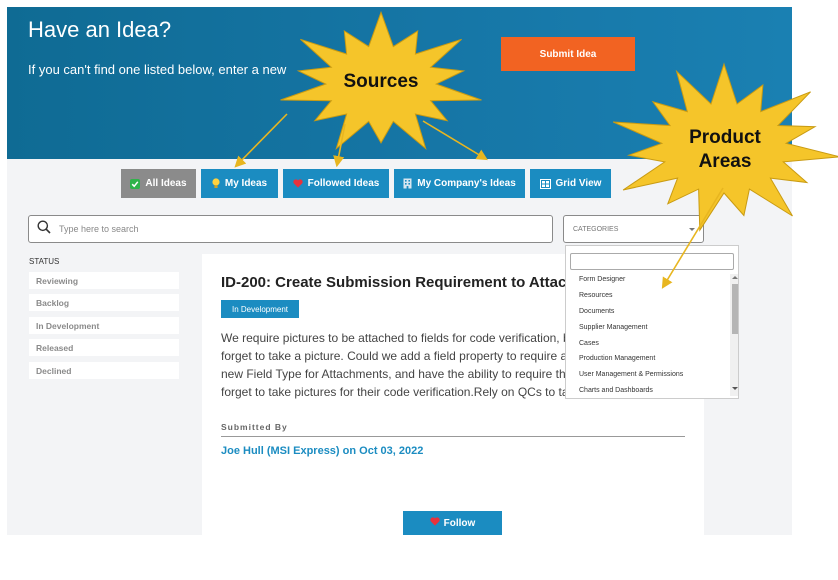 This screenshot has width=838, height=580. What do you see at coordinates (104, 280) in the screenshot?
I see `status-item-reviewing: Reviewing` at bounding box center [104, 280].